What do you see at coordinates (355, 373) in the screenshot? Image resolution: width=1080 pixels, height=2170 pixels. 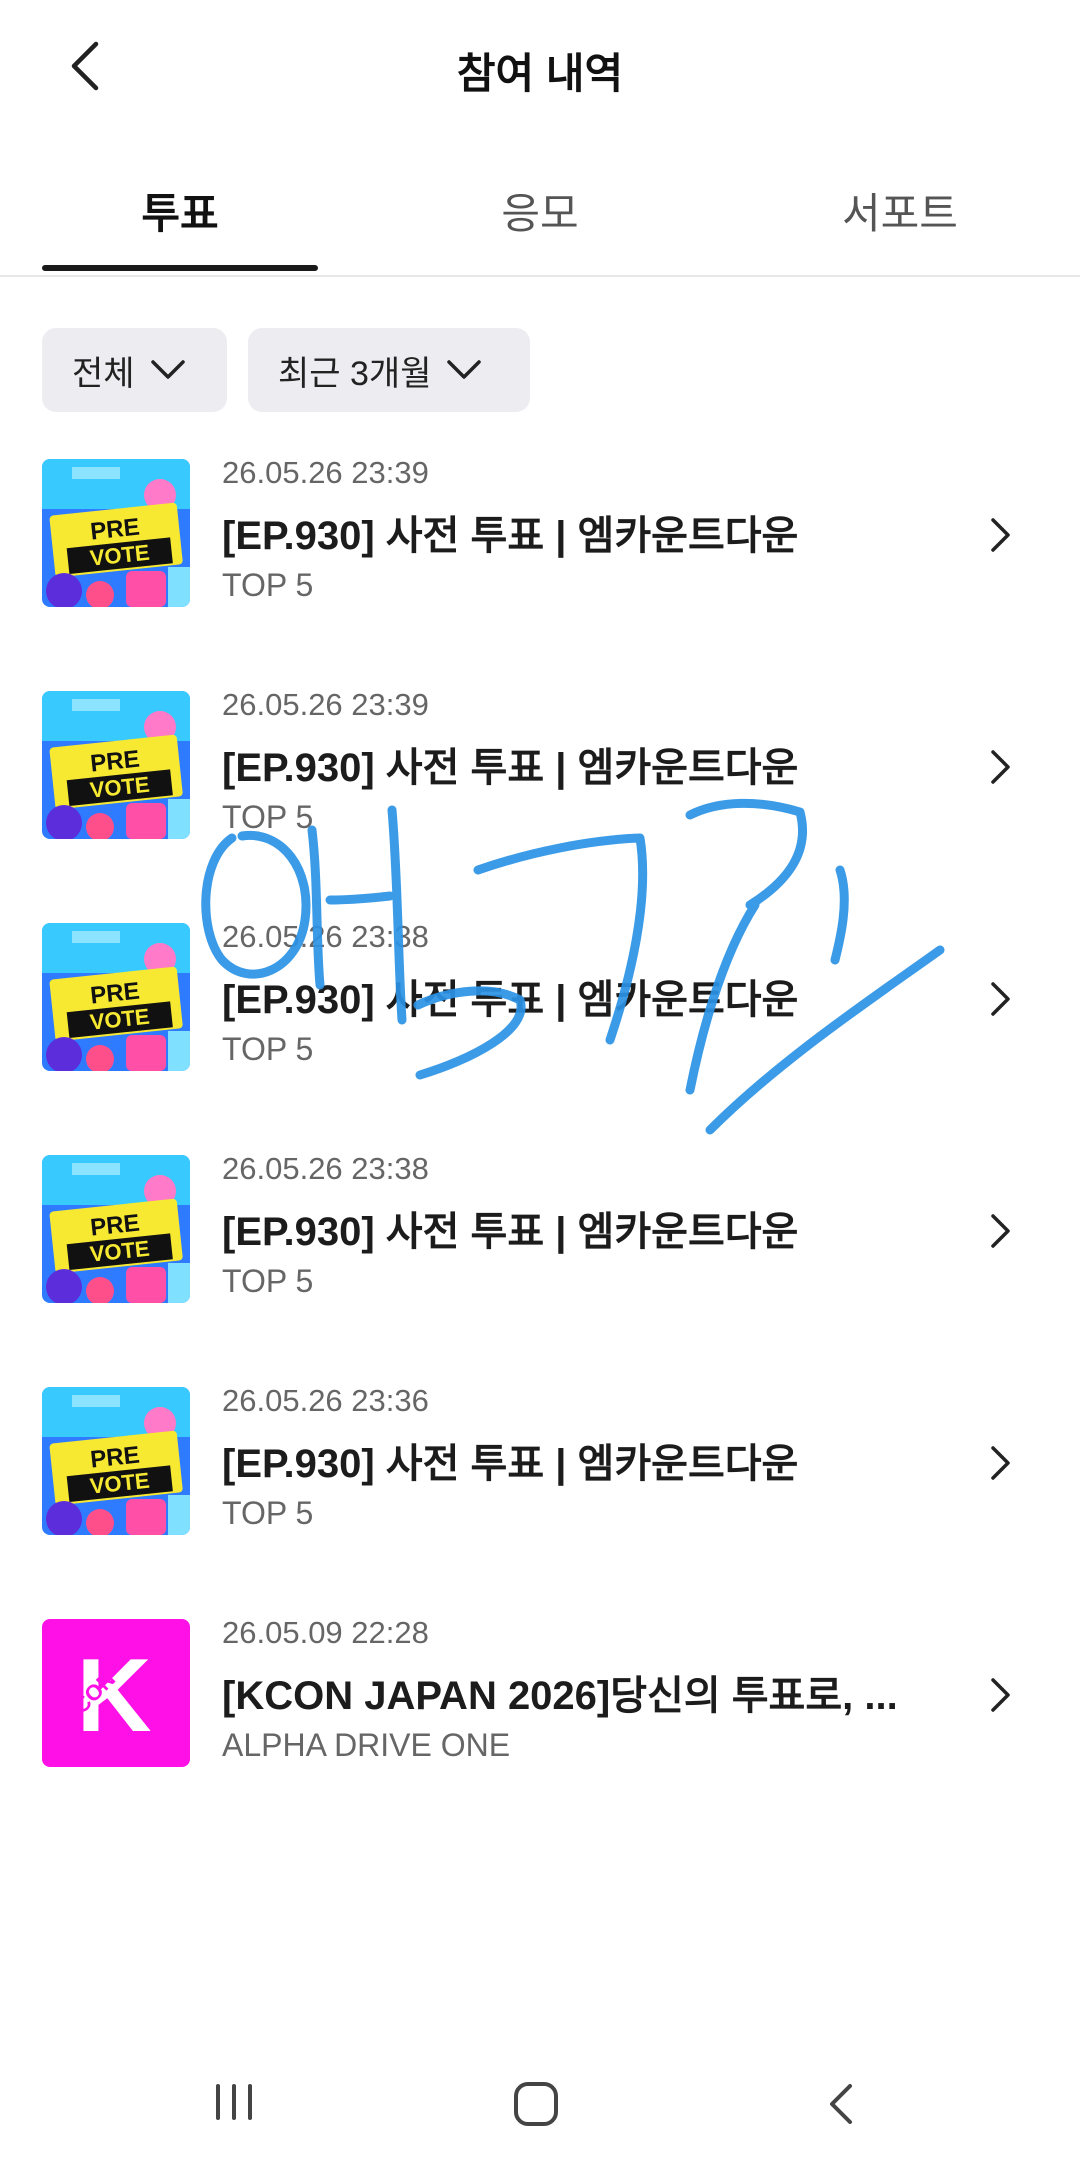 I see `filter-period-label: 최근 3개월` at bounding box center [355, 373].